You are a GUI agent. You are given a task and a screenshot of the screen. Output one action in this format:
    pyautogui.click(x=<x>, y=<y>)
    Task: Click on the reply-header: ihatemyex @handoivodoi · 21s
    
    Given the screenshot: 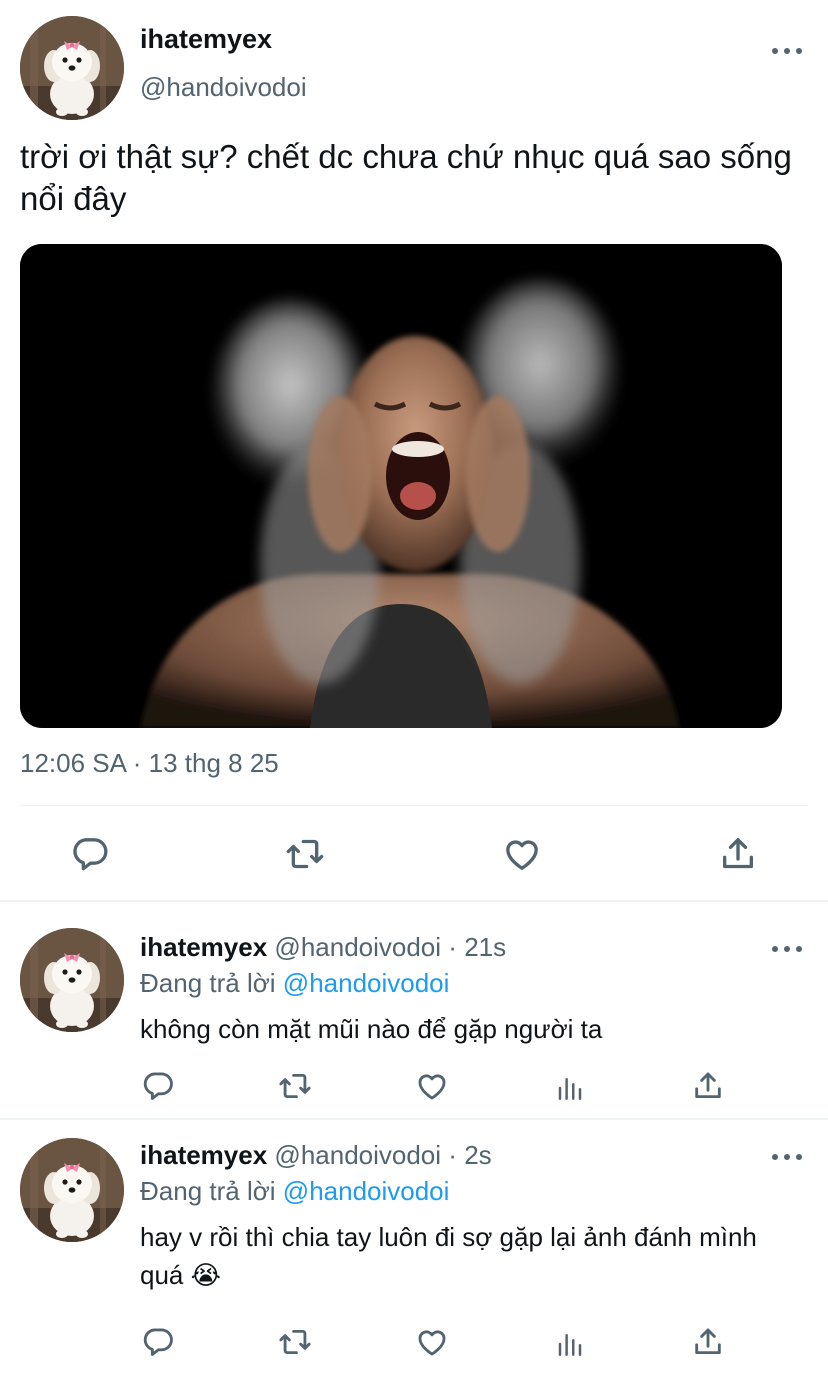 What is the action you would take?
    pyautogui.click(x=323, y=947)
    